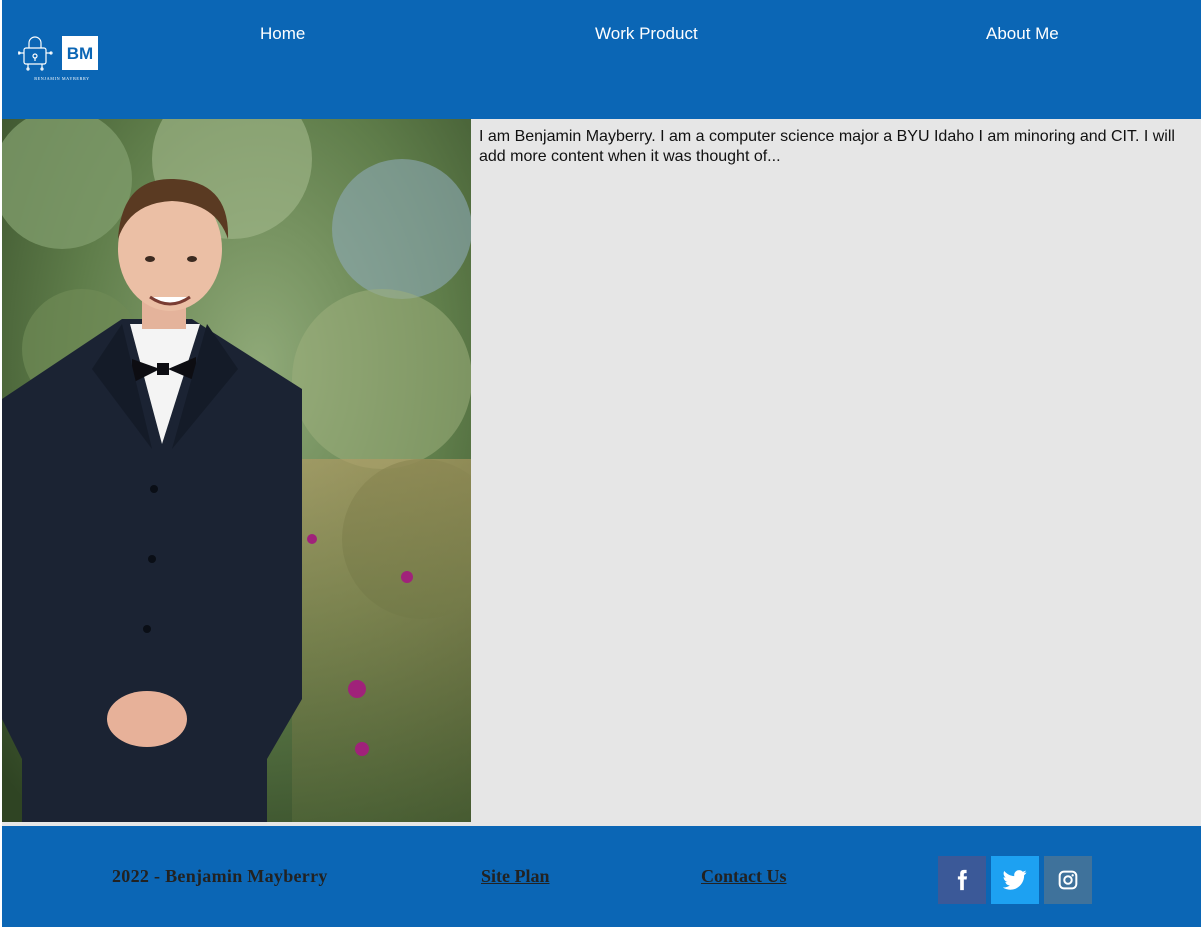 The image size is (1201, 927). What do you see at coordinates (515, 876) in the screenshot?
I see `site-plan-link: Site Plan` at bounding box center [515, 876].